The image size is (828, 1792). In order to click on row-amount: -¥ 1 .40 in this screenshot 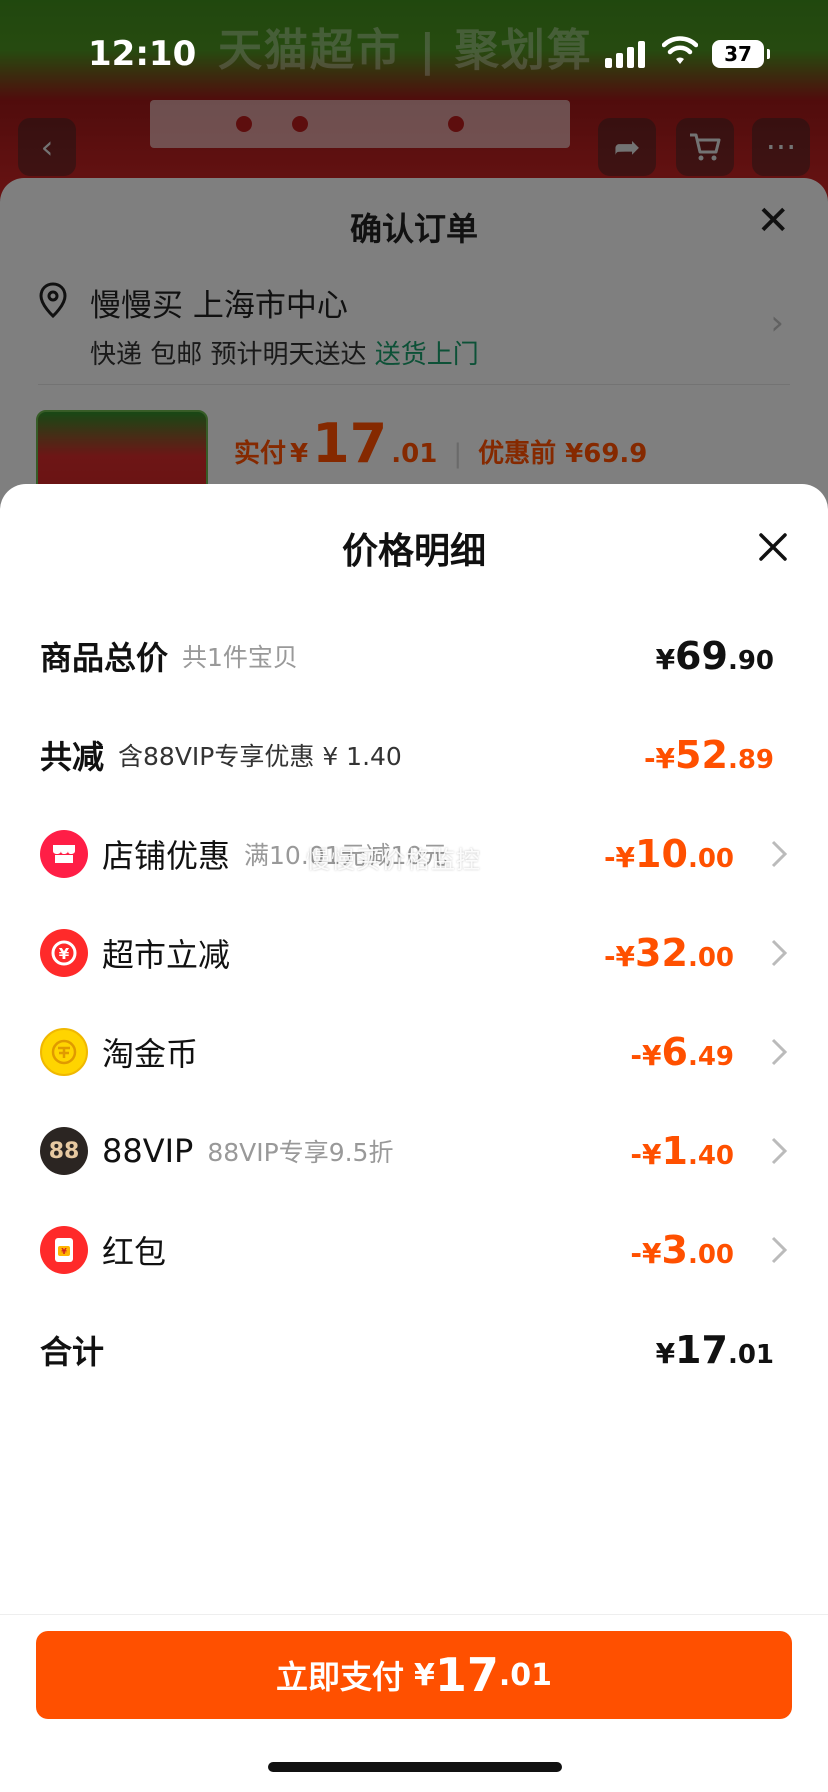, I will do `click(682, 1151)`.